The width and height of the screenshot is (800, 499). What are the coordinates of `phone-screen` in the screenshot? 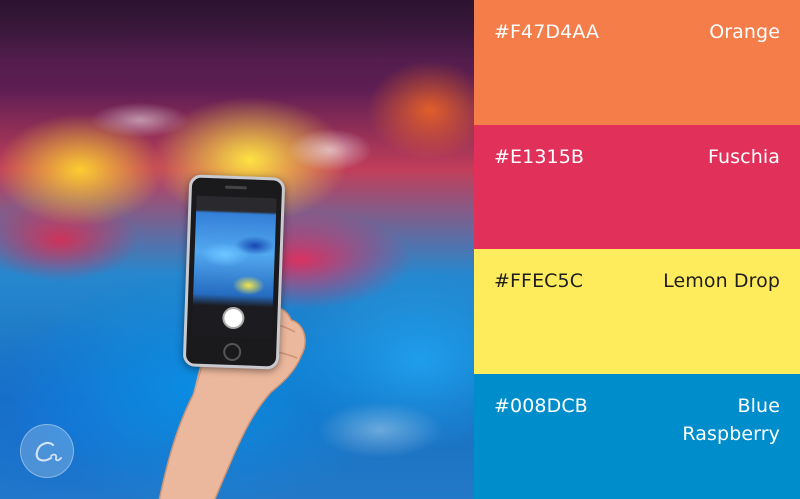 It's located at (234, 267).